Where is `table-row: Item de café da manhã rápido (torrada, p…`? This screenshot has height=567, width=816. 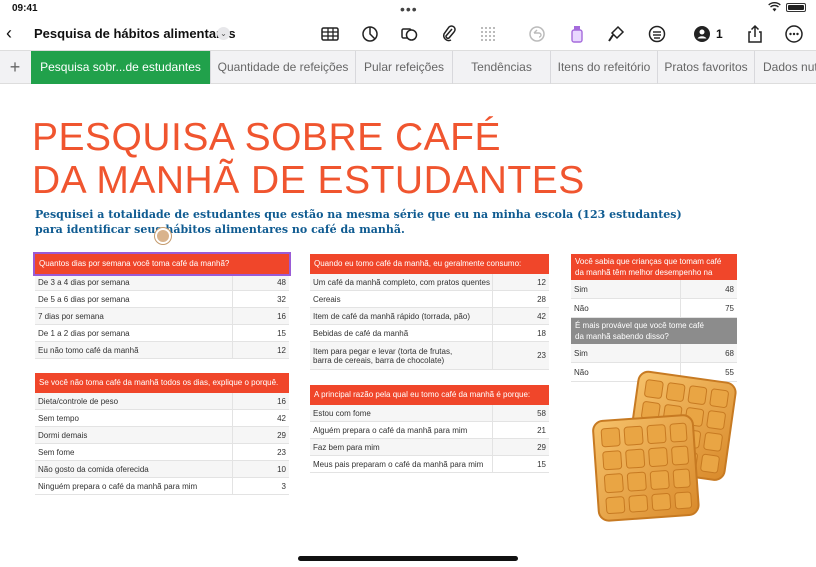
table-row: Item de café da manhã rápido (torrada, p… is located at coordinates (429, 316).